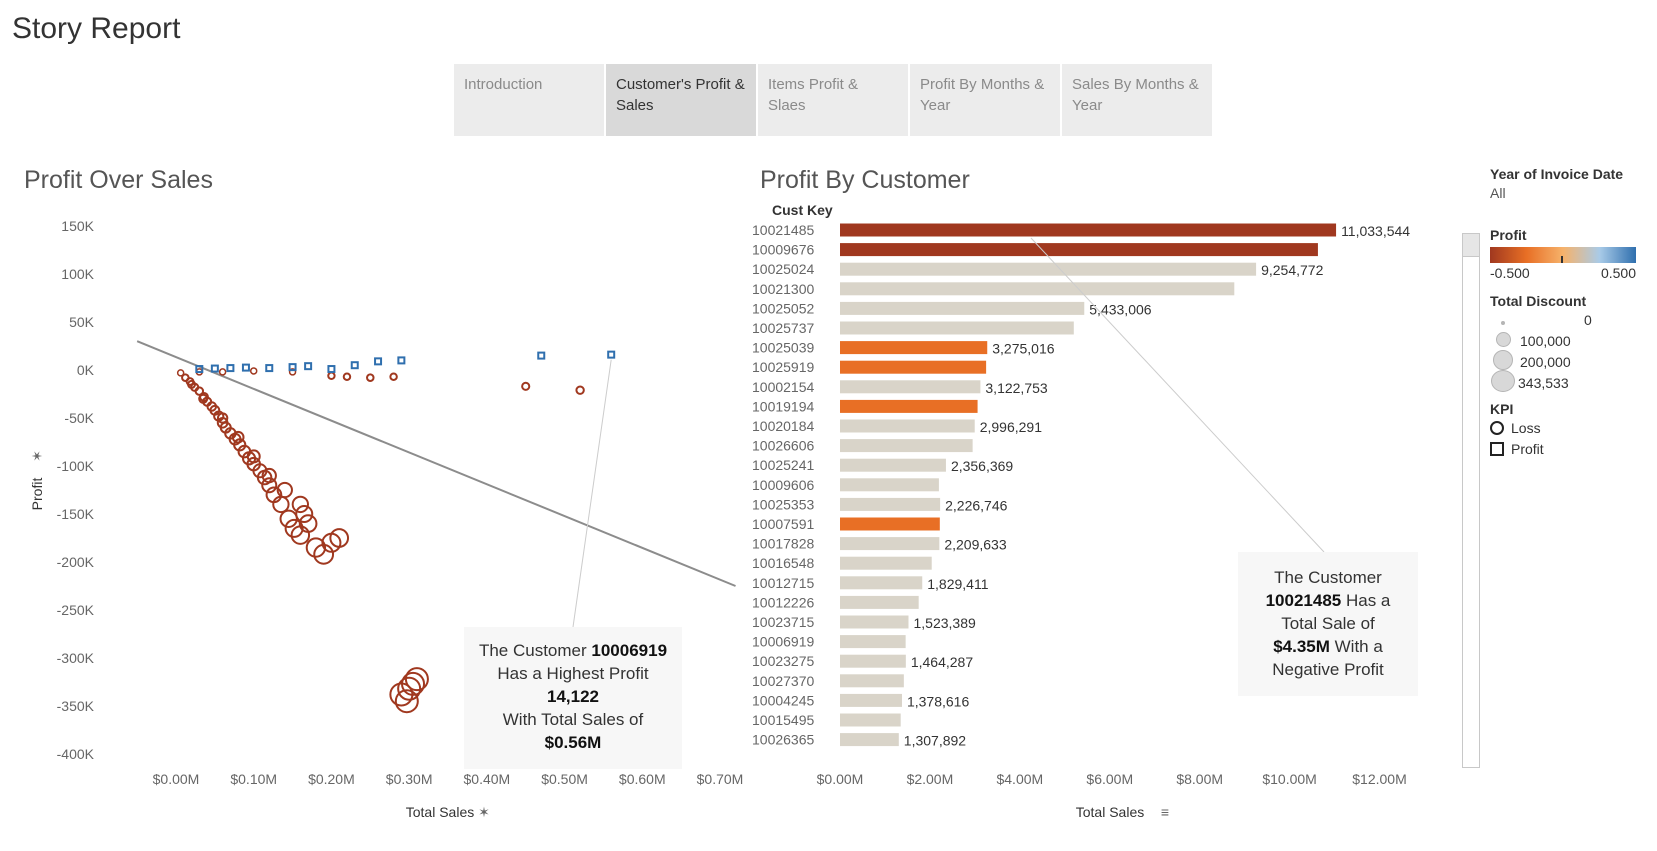  I want to click on category-label: 10025039, so click(783, 348).